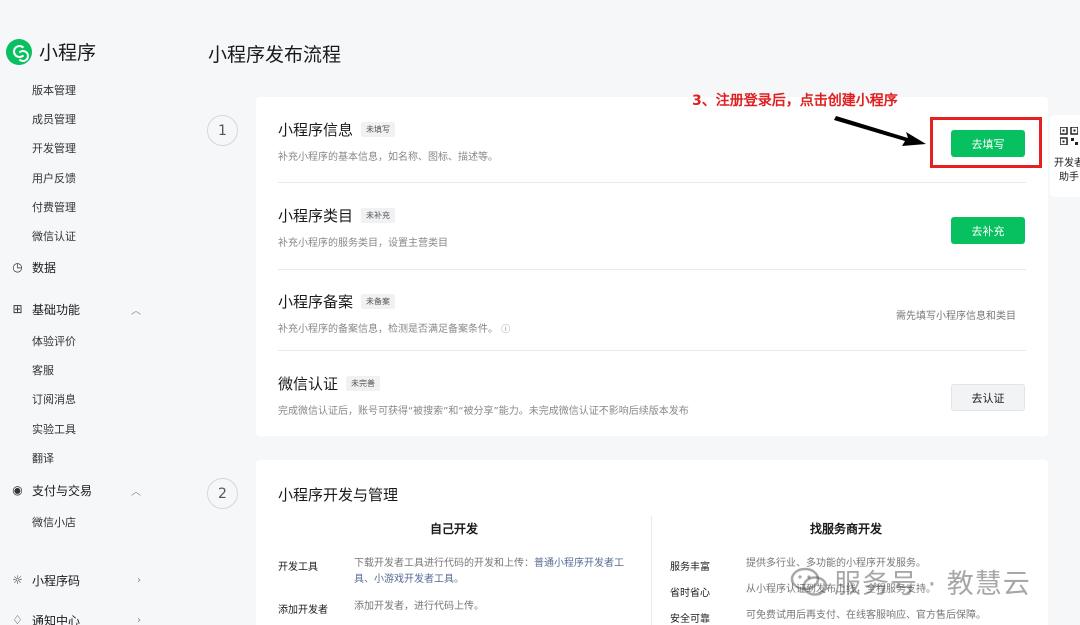  What do you see at coordinates (222, 493) in the screenshot?
I see `step-number-2: 2` at bounding box center [222, 493].